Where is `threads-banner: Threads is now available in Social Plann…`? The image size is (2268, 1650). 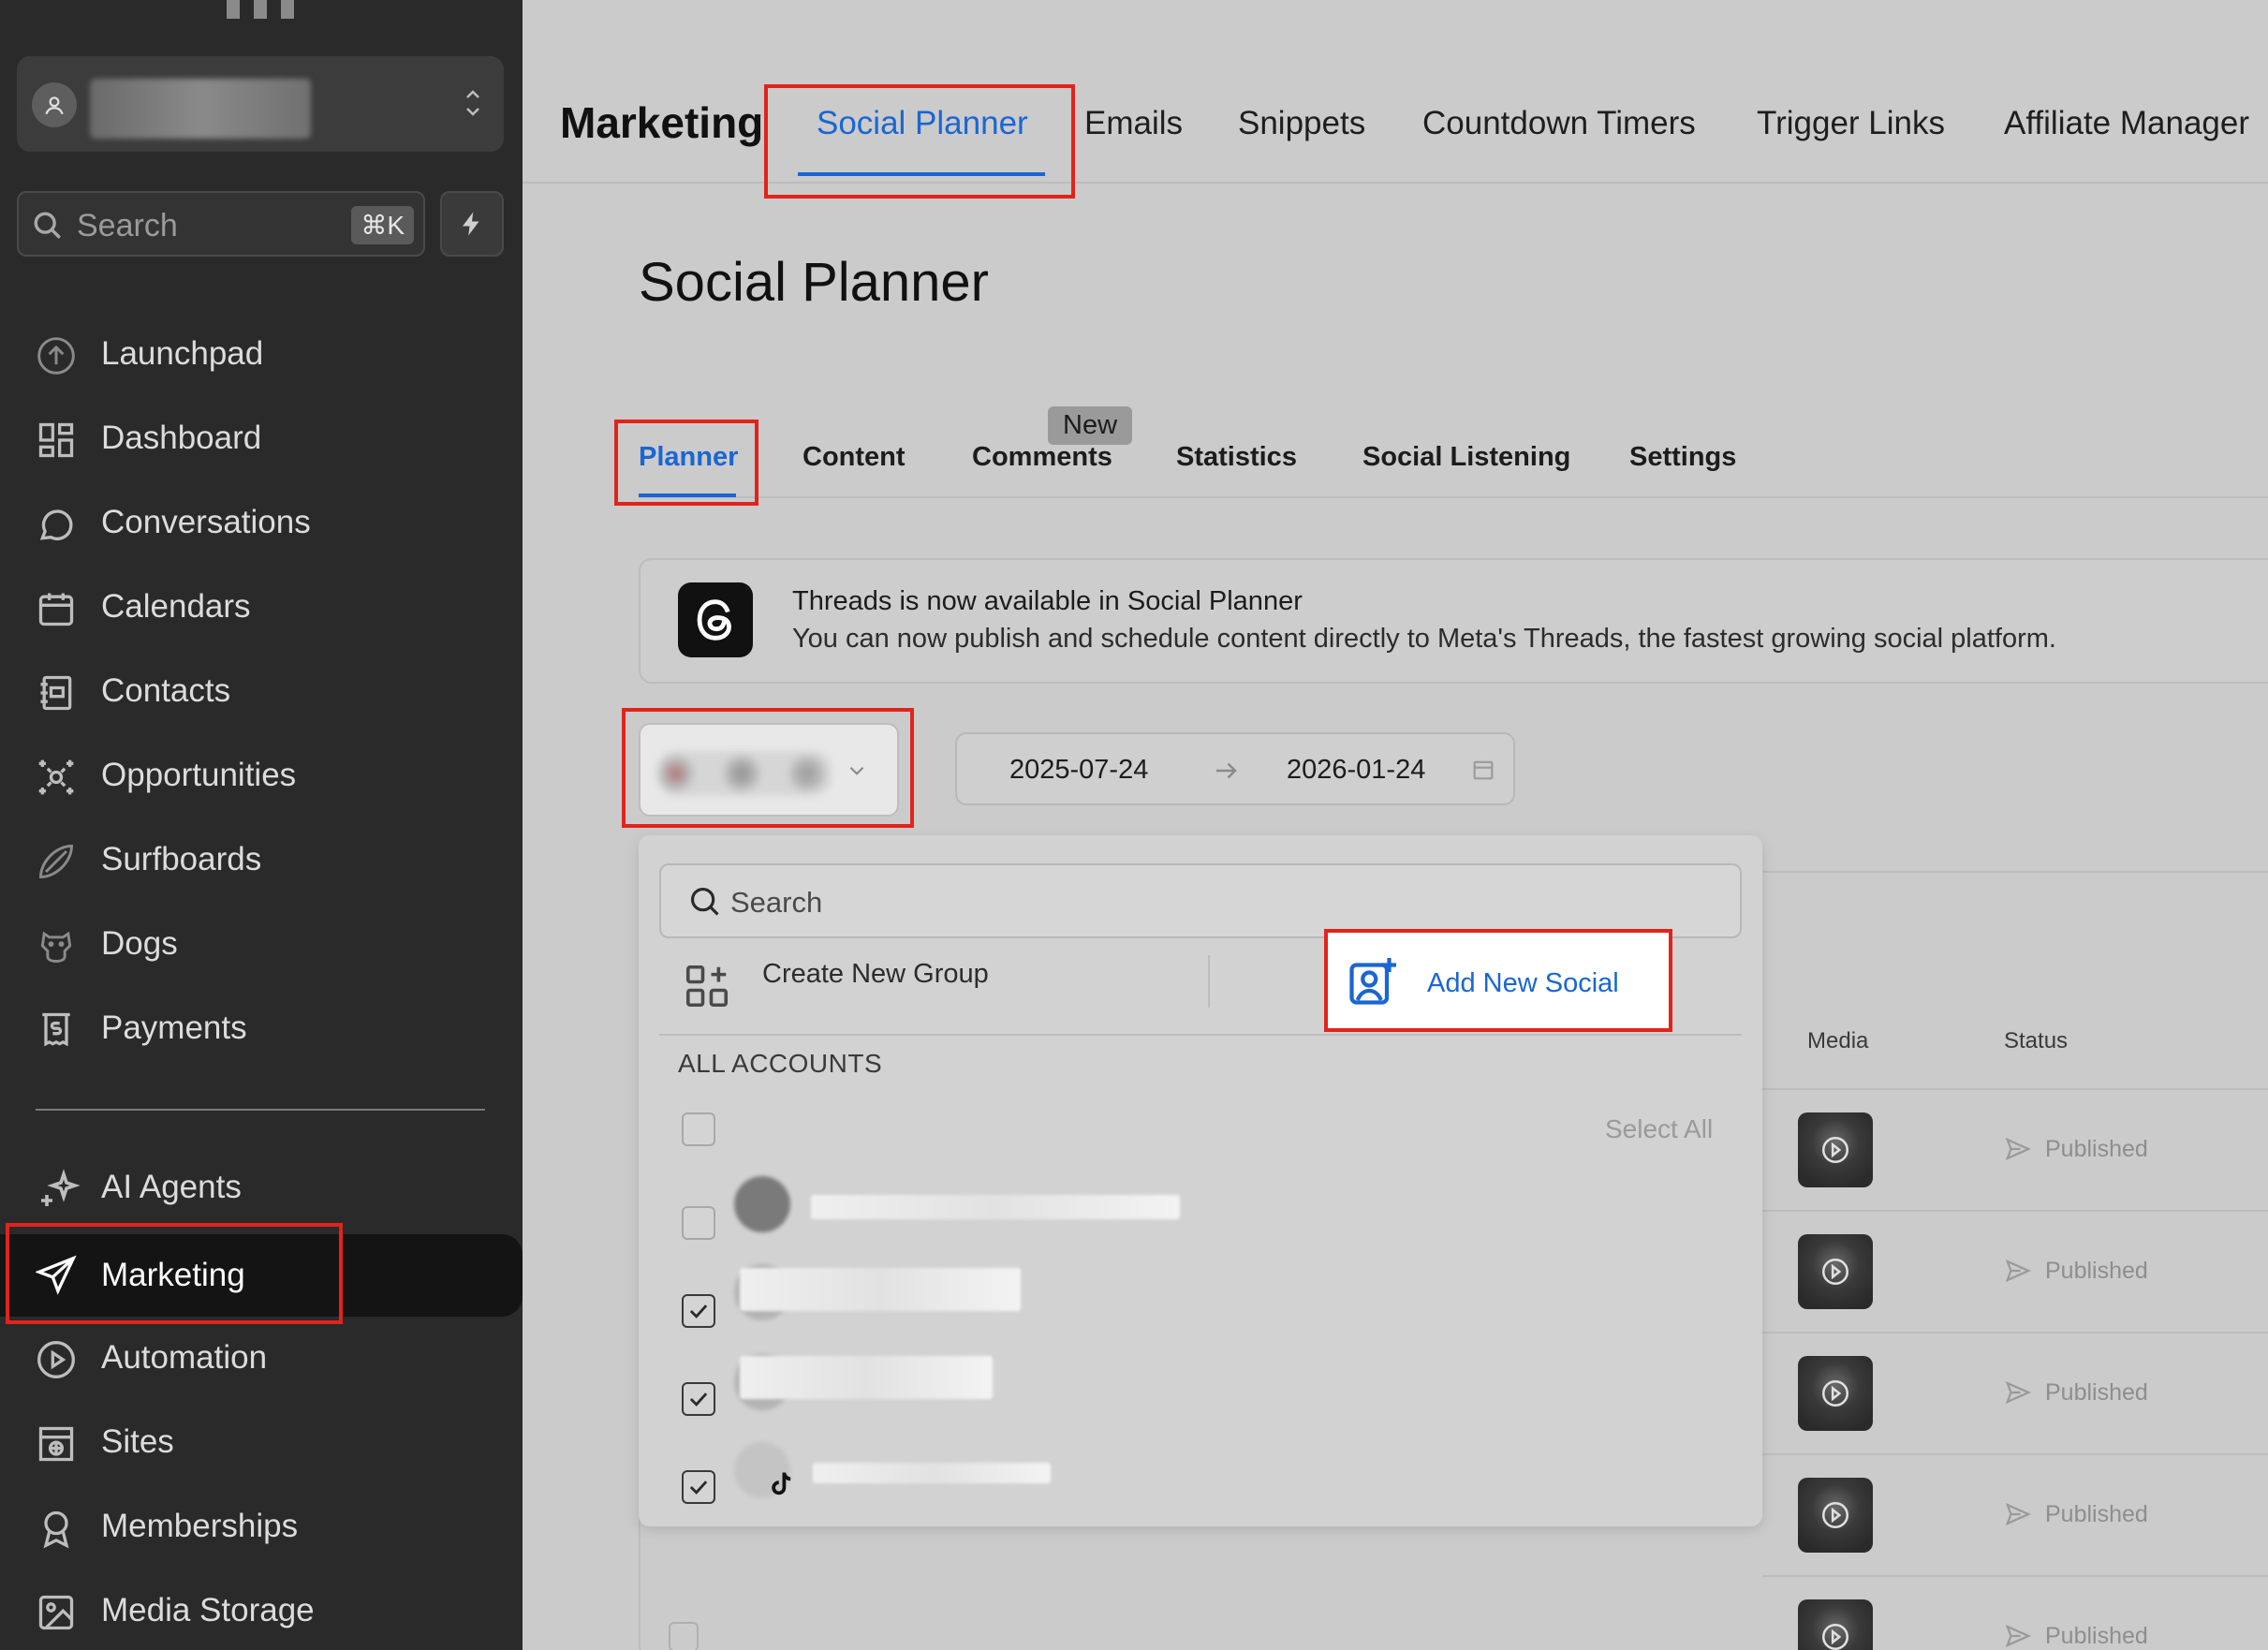 threads-banner: Threads is now available in Social Plann… is located at coordinates (1453, 621).